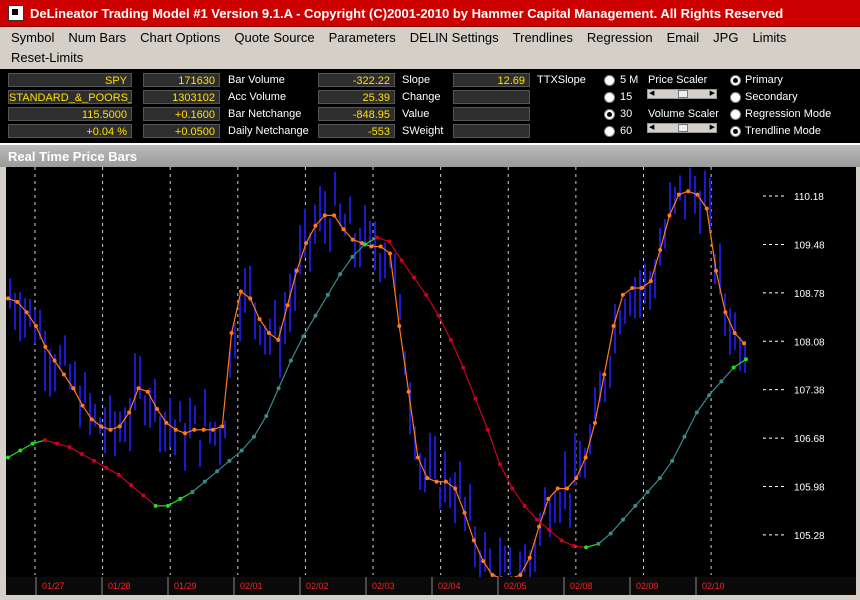 The width and height of the screenshot is (860, 600). Describe the element at coordinates (809, 294) in the screenshot. I see `y-tick-label: 108.78` at that location.